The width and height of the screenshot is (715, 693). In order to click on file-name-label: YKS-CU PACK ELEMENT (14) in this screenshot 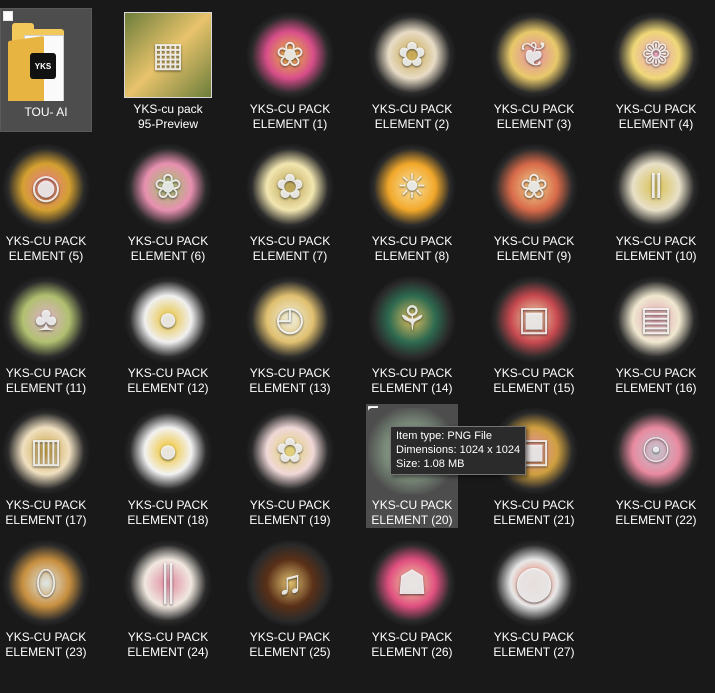, I will do `click(412, 380)`.